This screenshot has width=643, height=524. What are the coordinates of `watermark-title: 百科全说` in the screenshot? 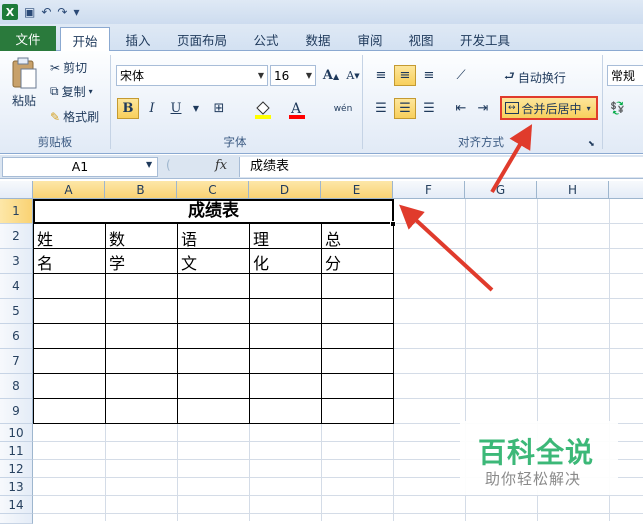 It's located at (536, 452).